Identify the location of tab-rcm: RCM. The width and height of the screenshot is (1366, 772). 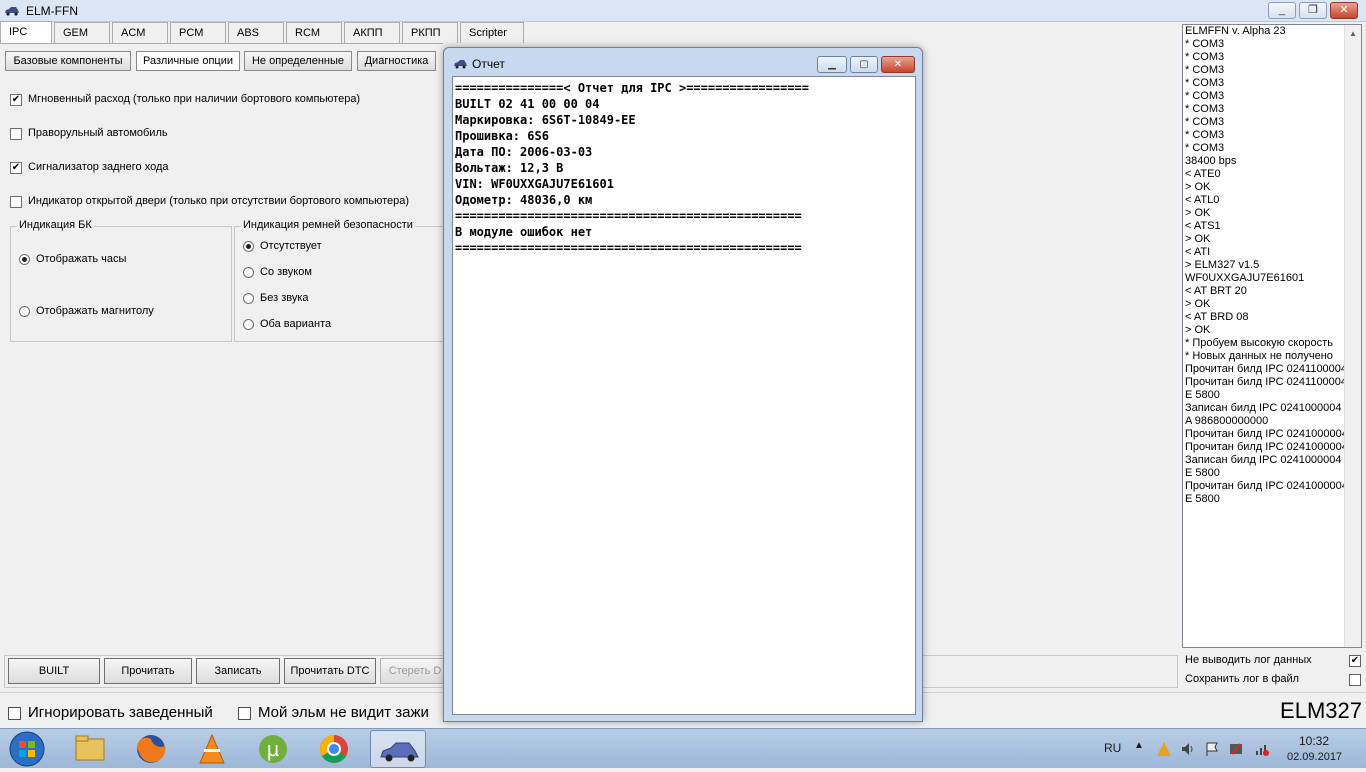
(314, 32).